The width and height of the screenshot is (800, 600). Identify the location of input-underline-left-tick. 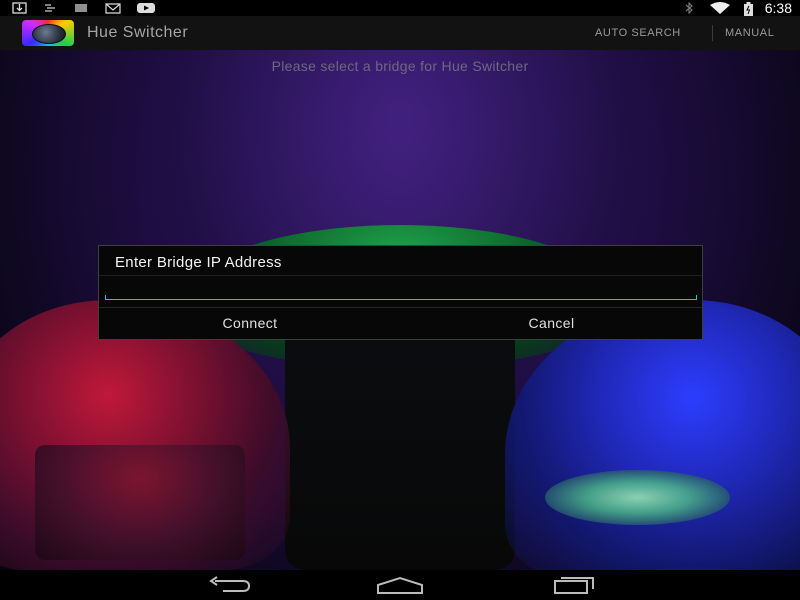
(105, 297).